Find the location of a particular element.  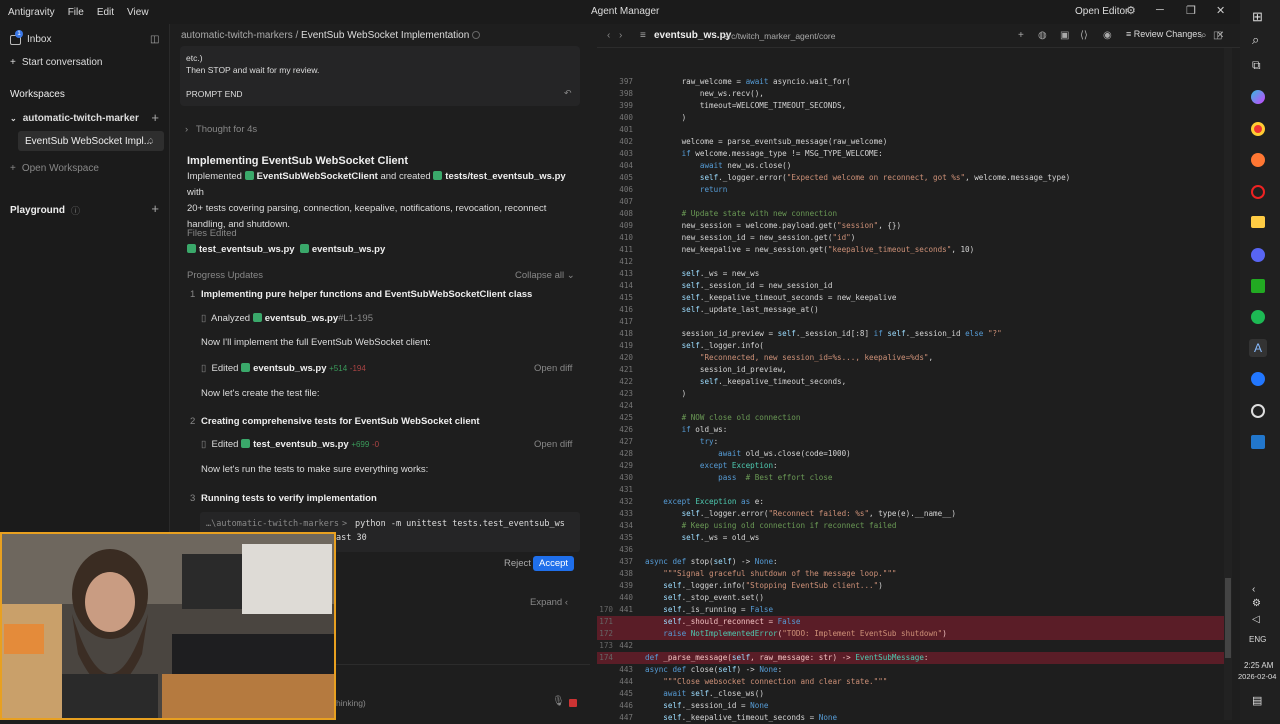

forward-arrow-icon: › is located at coordinates (620, 35).